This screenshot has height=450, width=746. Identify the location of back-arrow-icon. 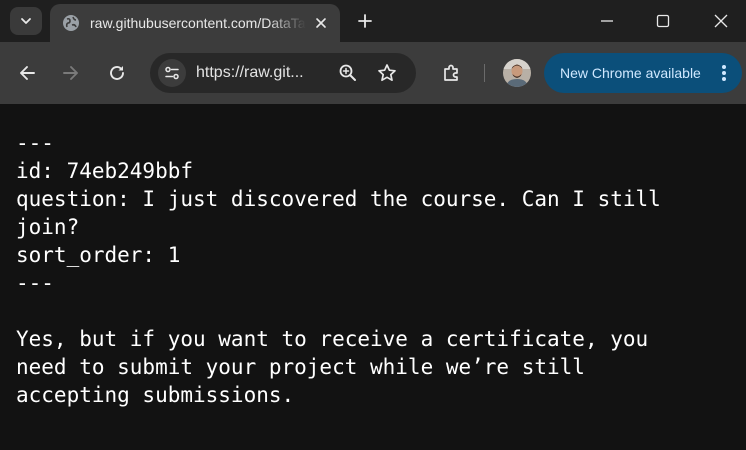
(27, 73).